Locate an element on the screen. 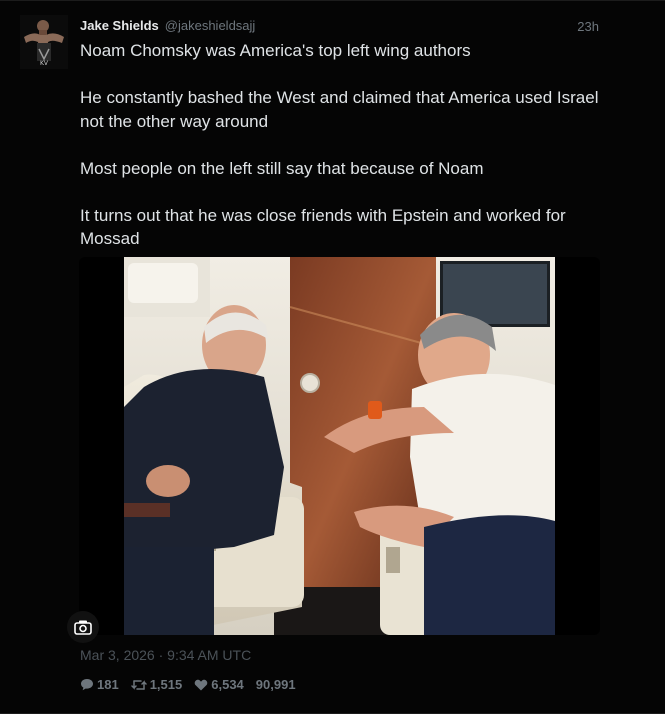  retweet-action: 1,515 is located at coordinates (156, 684).